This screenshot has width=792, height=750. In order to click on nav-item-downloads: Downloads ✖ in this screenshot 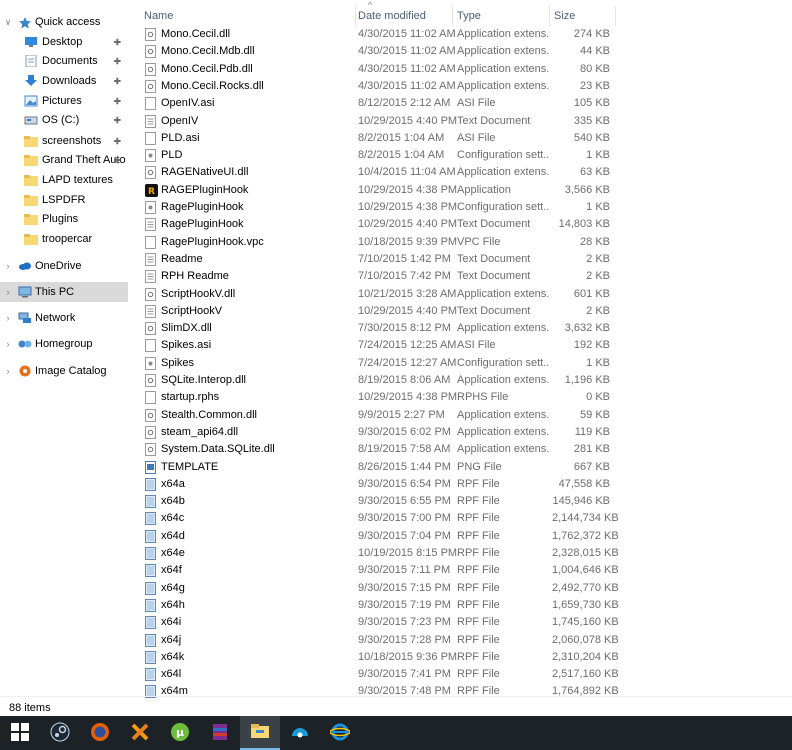, I will do `click(64, 81)`.